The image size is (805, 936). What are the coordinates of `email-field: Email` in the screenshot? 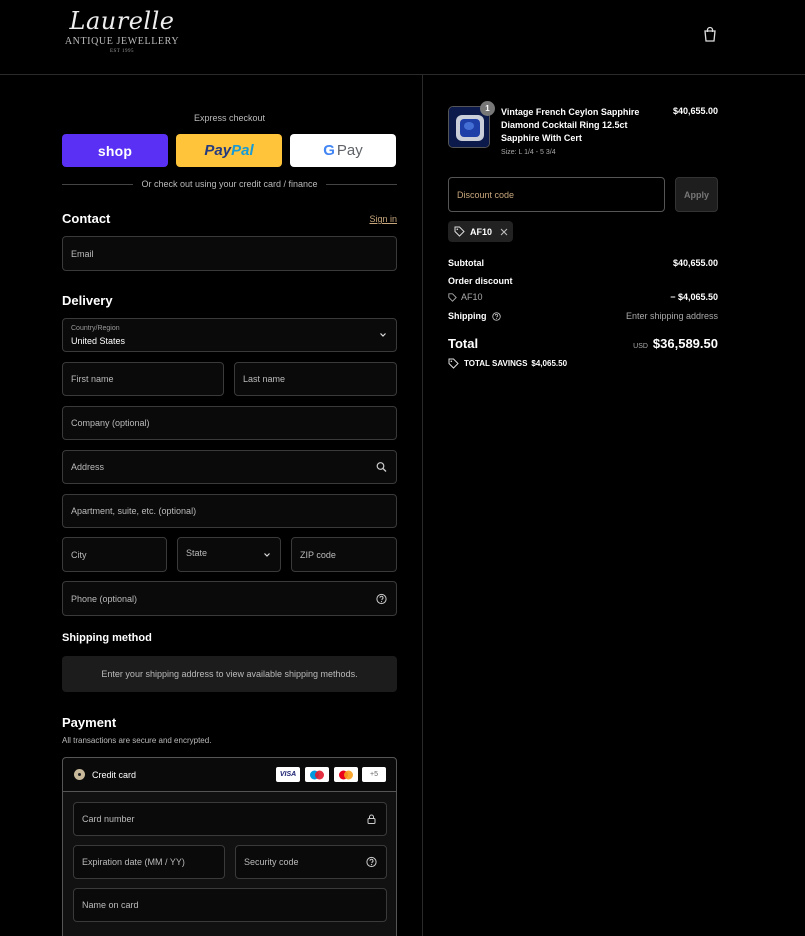 It's located at (229, 253).